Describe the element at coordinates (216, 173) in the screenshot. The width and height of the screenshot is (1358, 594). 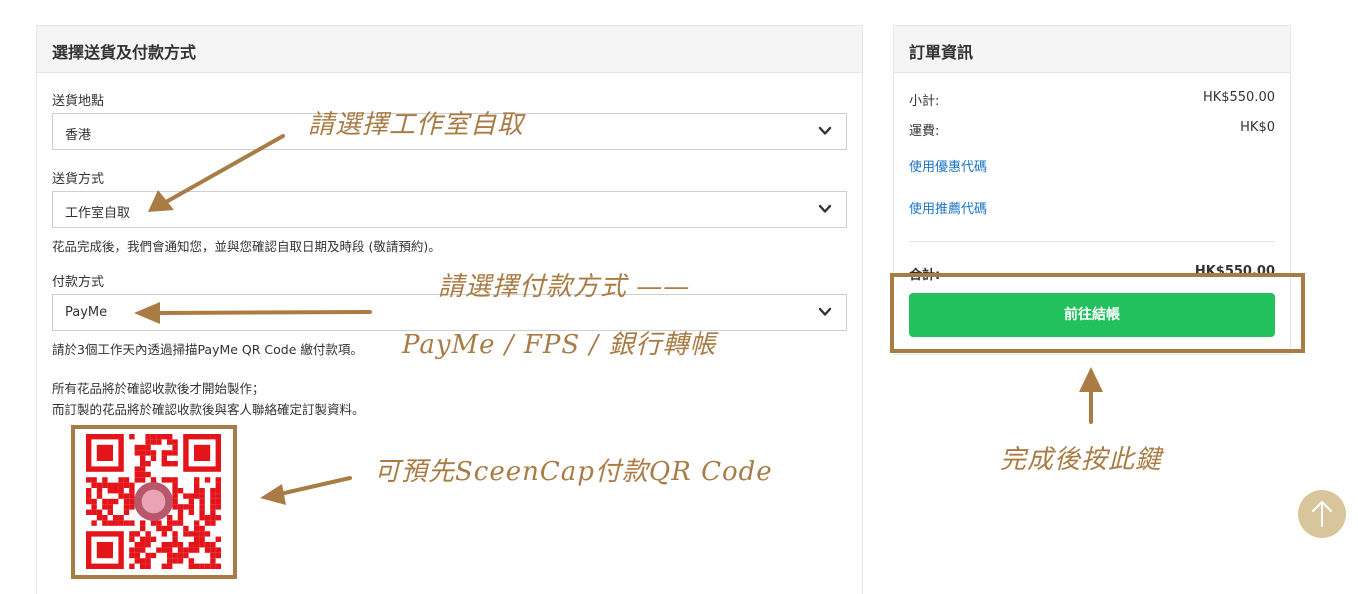
I see `arrow-to-method-icon` at that location.